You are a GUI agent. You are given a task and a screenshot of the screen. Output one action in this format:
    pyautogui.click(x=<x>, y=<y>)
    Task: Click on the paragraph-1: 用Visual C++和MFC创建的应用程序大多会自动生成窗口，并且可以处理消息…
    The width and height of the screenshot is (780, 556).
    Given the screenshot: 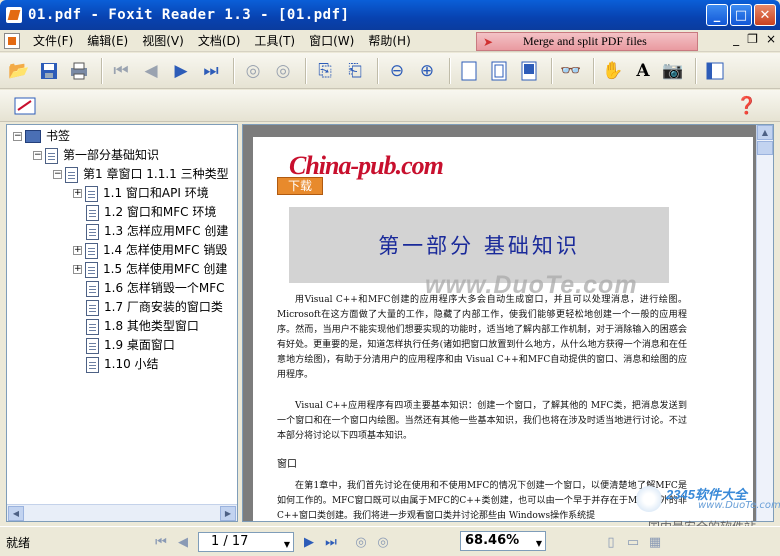 What is the action you would take?
    pyautogui.click(x=482, y=337)
    